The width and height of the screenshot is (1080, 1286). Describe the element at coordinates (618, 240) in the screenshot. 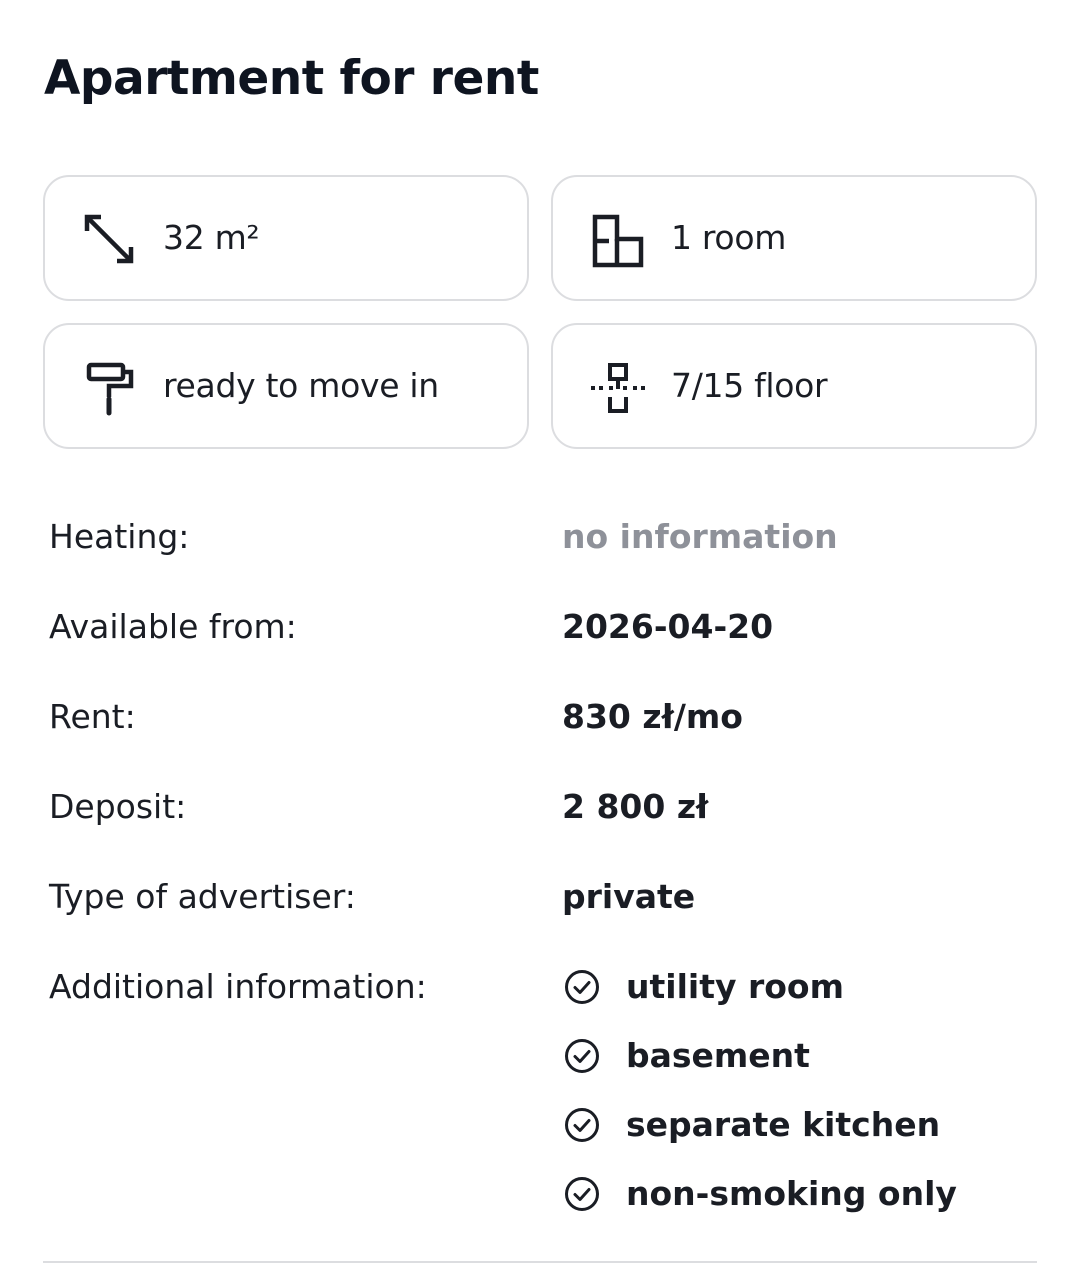

I see `floor-plan-icon` at that location.